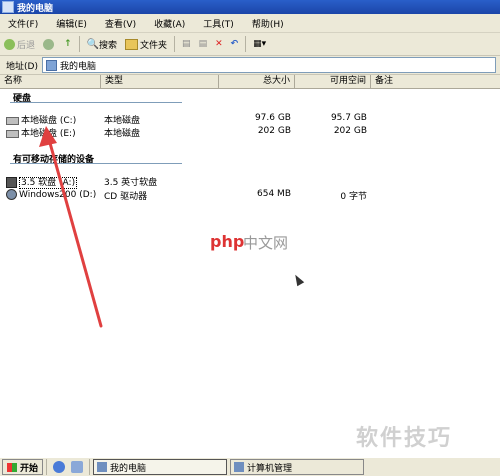 The width and height of the screenshot is (500, 476). What do you see at coordinates (227, 241) in the screenshot?
I see `watermark-php-logo: php` at bounding box center [227, 241].